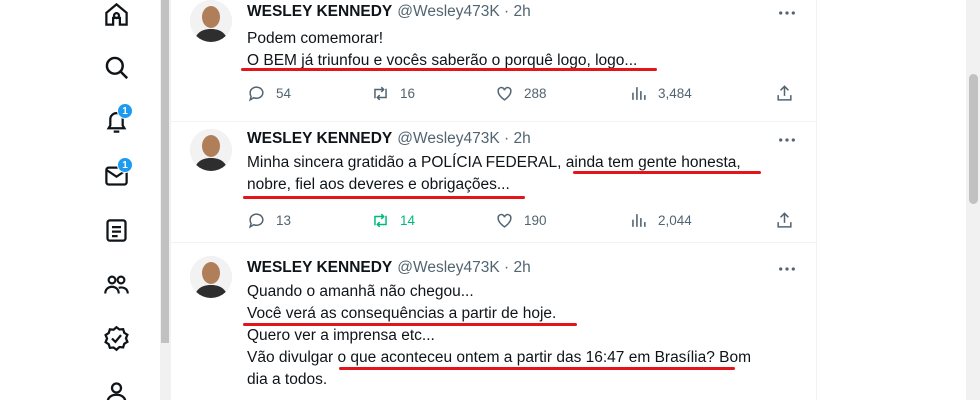 Image resolution: width=980 pixels, height=400 pixels. Describe the element at coordinates (116, 121) in the screenshot. I see `nav-notifications: 1` at that location.